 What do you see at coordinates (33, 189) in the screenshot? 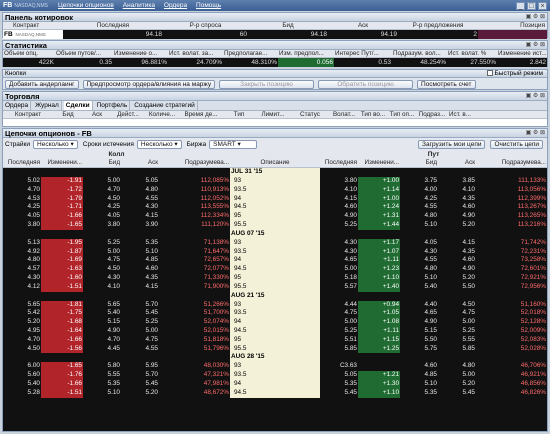
I see `call-cell: 4.70` at bounding box center [33, 189].